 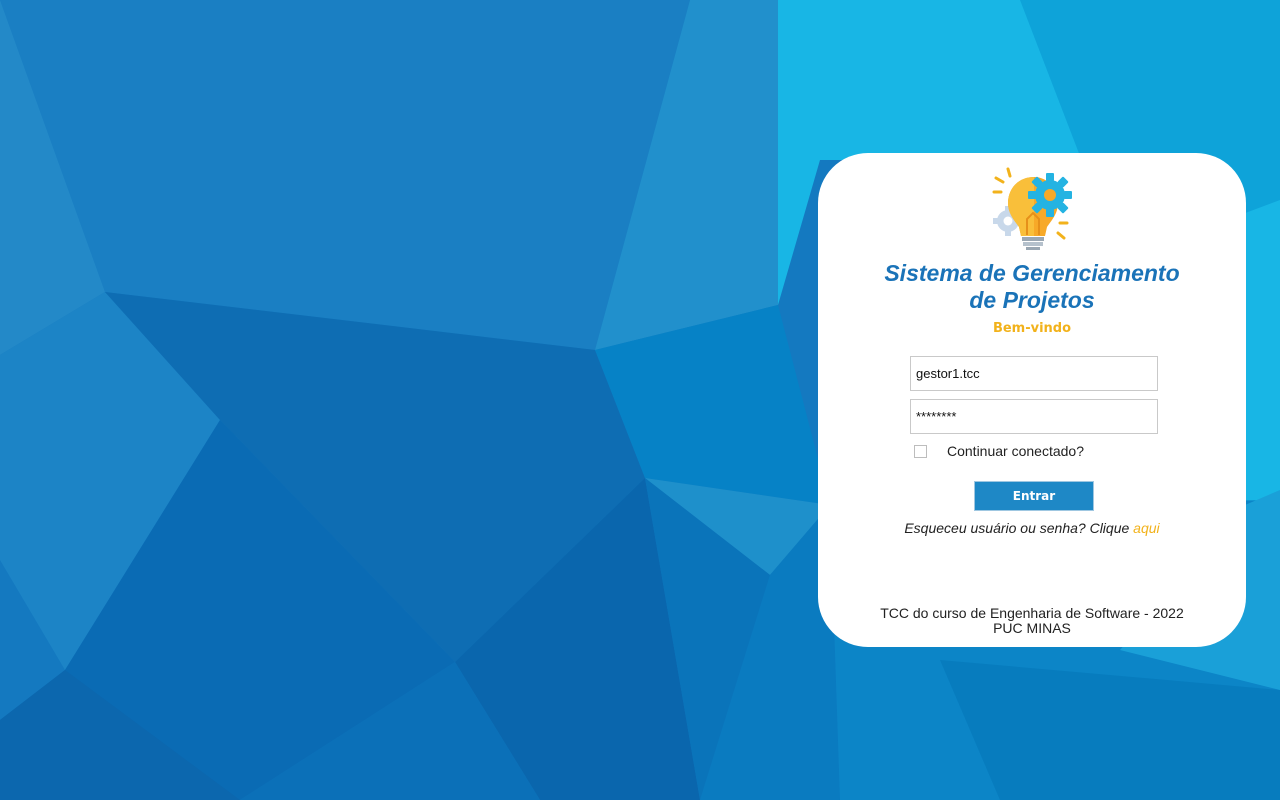 What do you see at coordinates (1032, 208) in the screenshot?
I see `lightbulb-gear-icon` at bounding box center [1032, 208].